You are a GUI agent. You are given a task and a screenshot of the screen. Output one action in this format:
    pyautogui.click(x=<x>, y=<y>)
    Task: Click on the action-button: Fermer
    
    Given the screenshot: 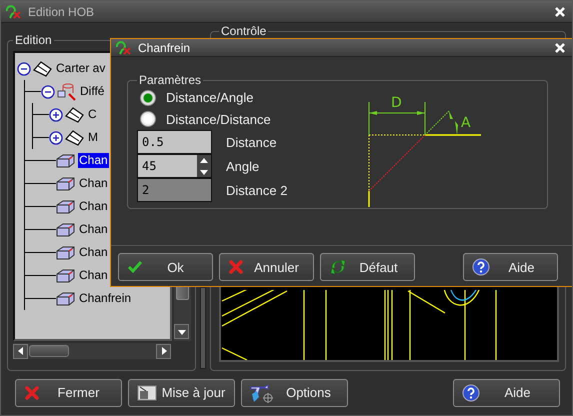 What is the action you would take?
    pyautogui.click(x=68, y=392)
    